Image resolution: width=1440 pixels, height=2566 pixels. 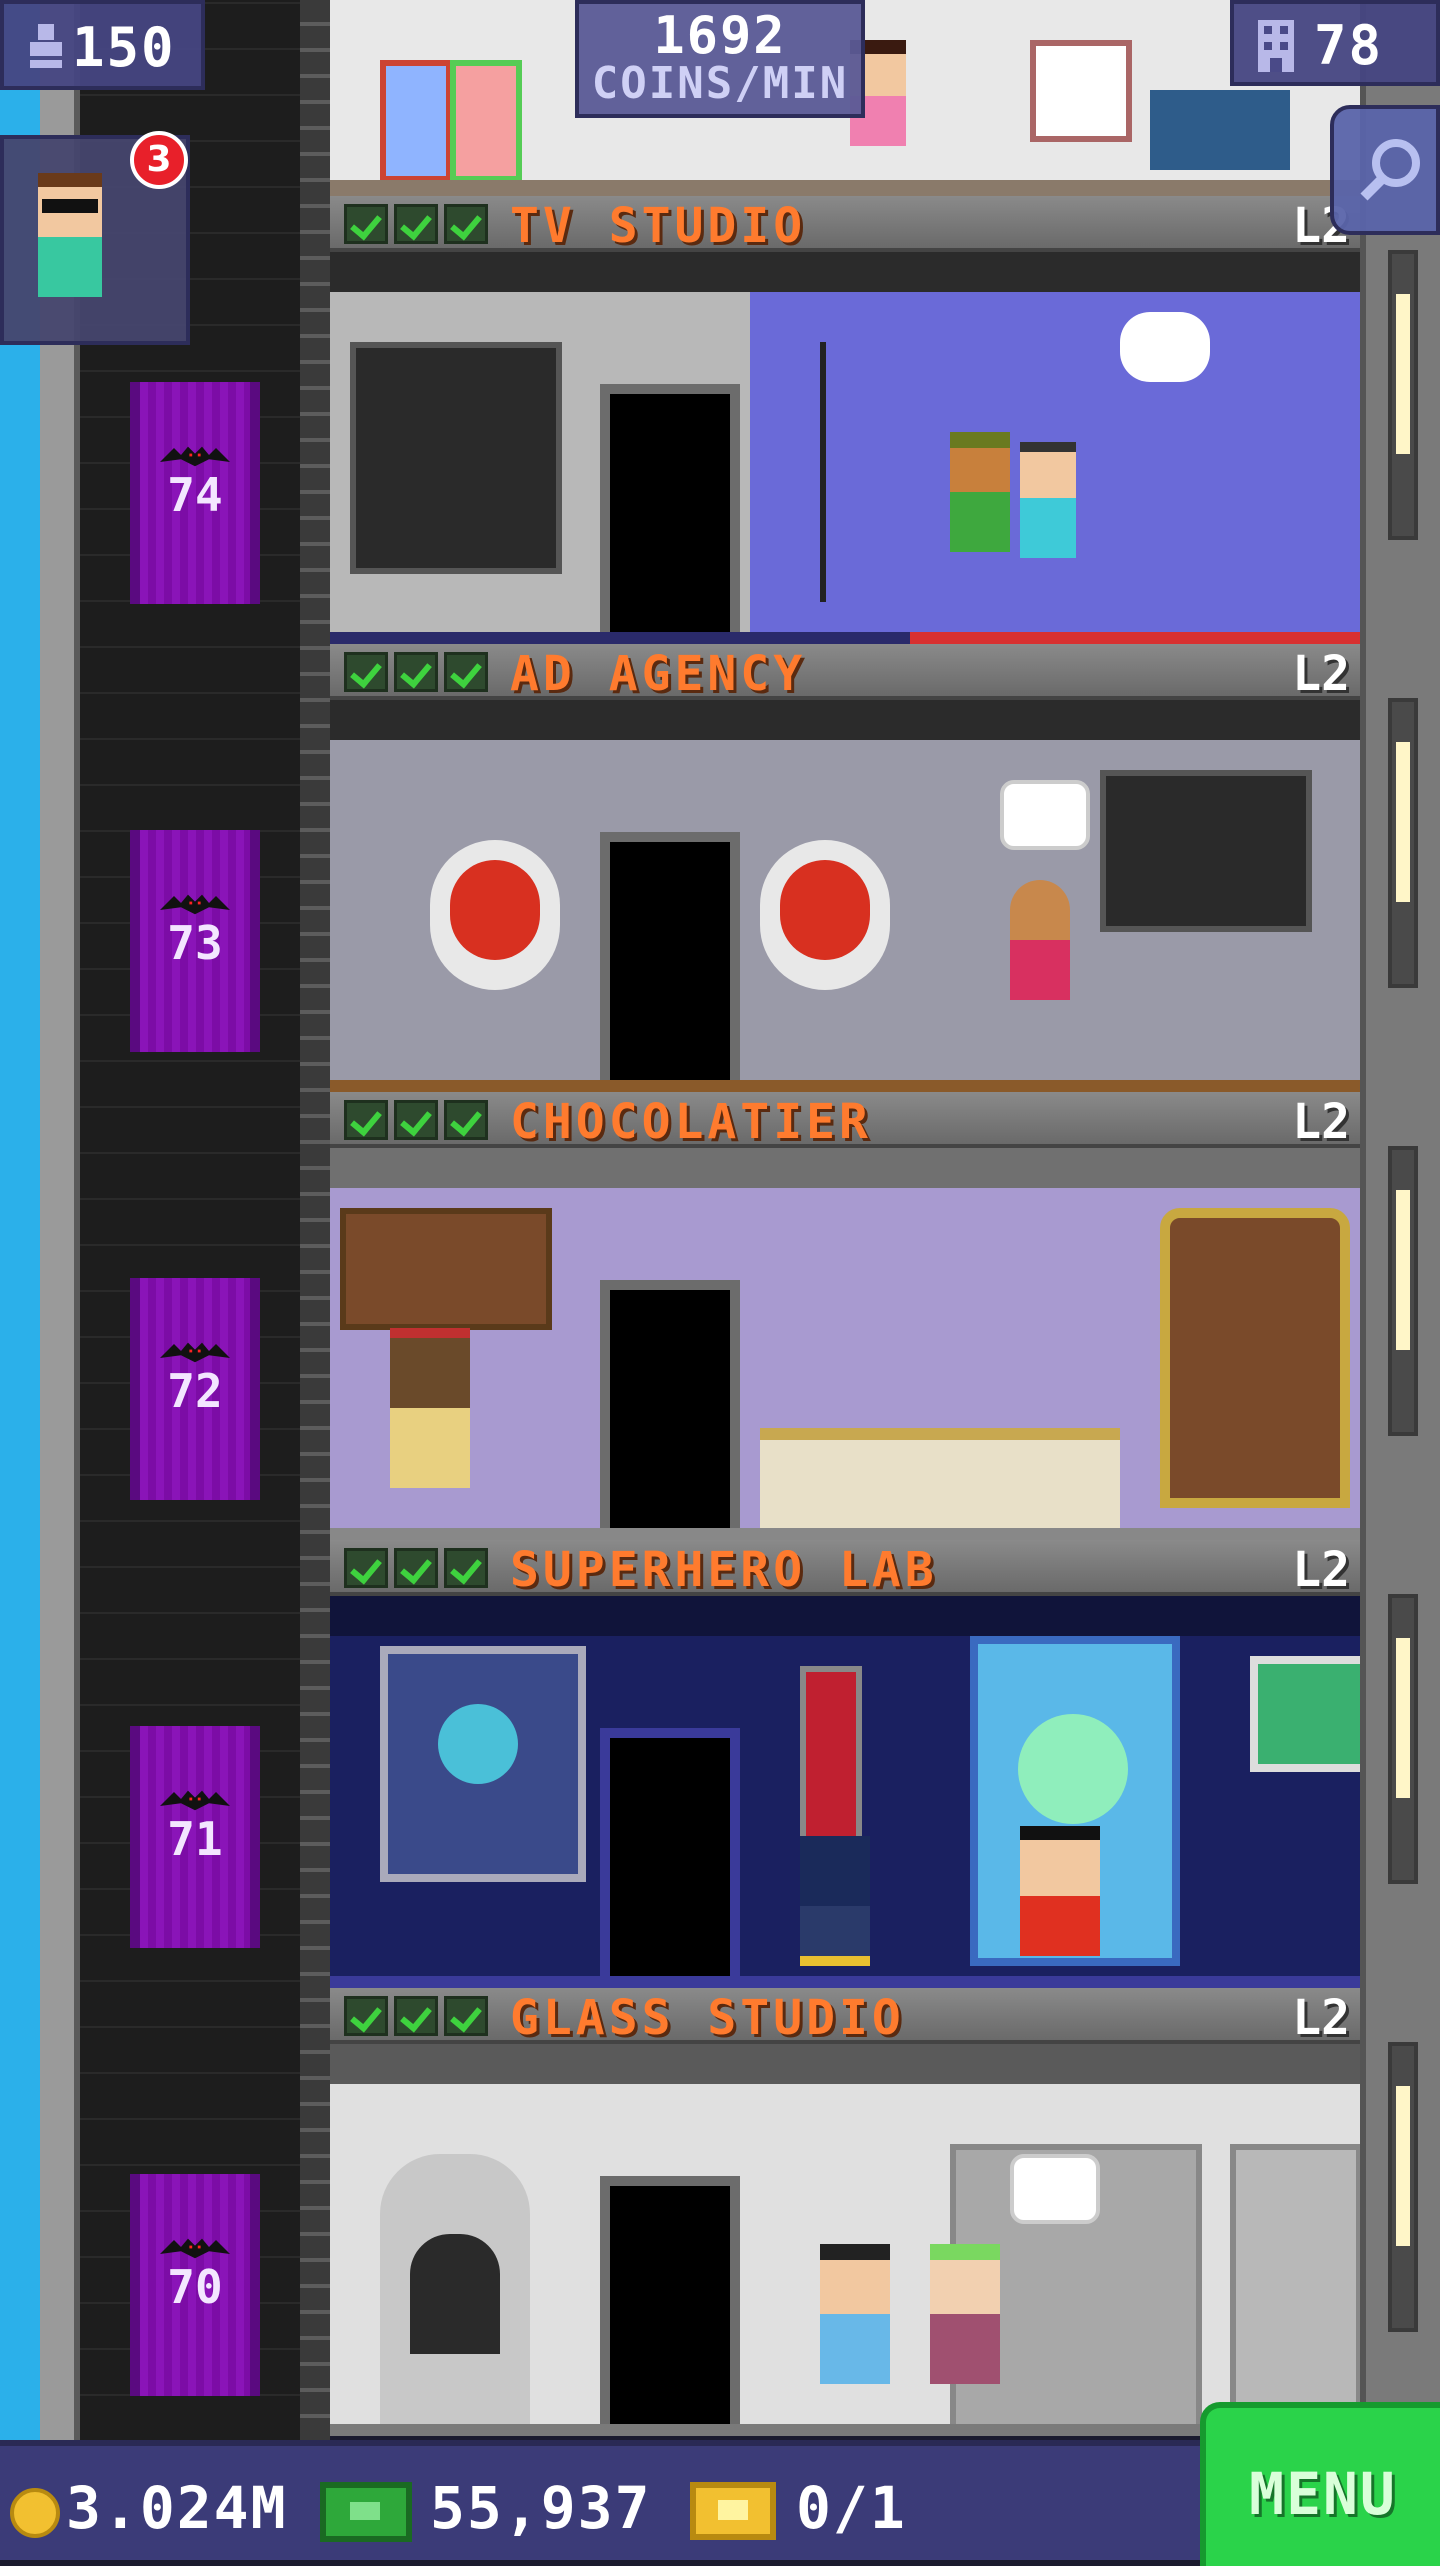 I want to click on easel, so click(x=1081, y=91).